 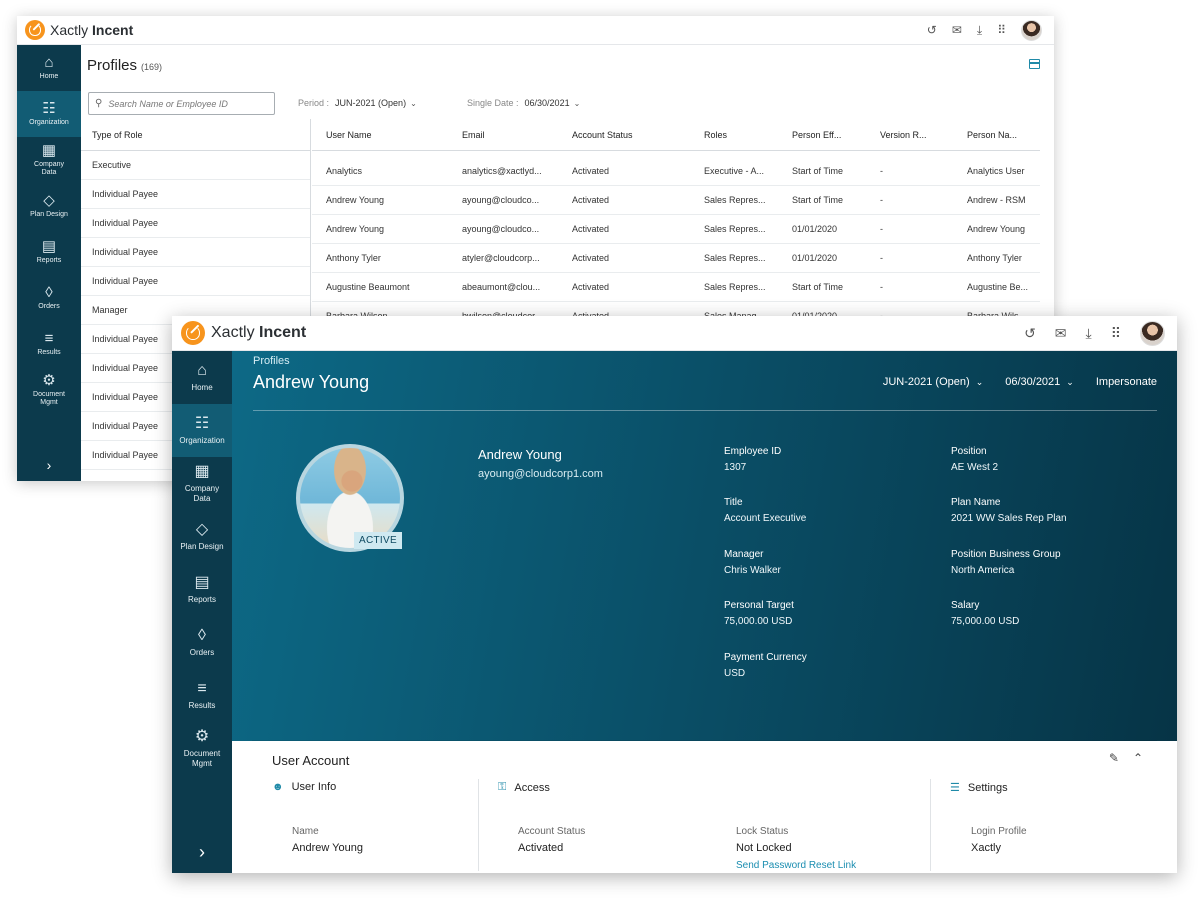 What do you see at coordinates (49, 76) in the screenshot?
I see `nav-home-label: Home` at bounding box center [49, 76].